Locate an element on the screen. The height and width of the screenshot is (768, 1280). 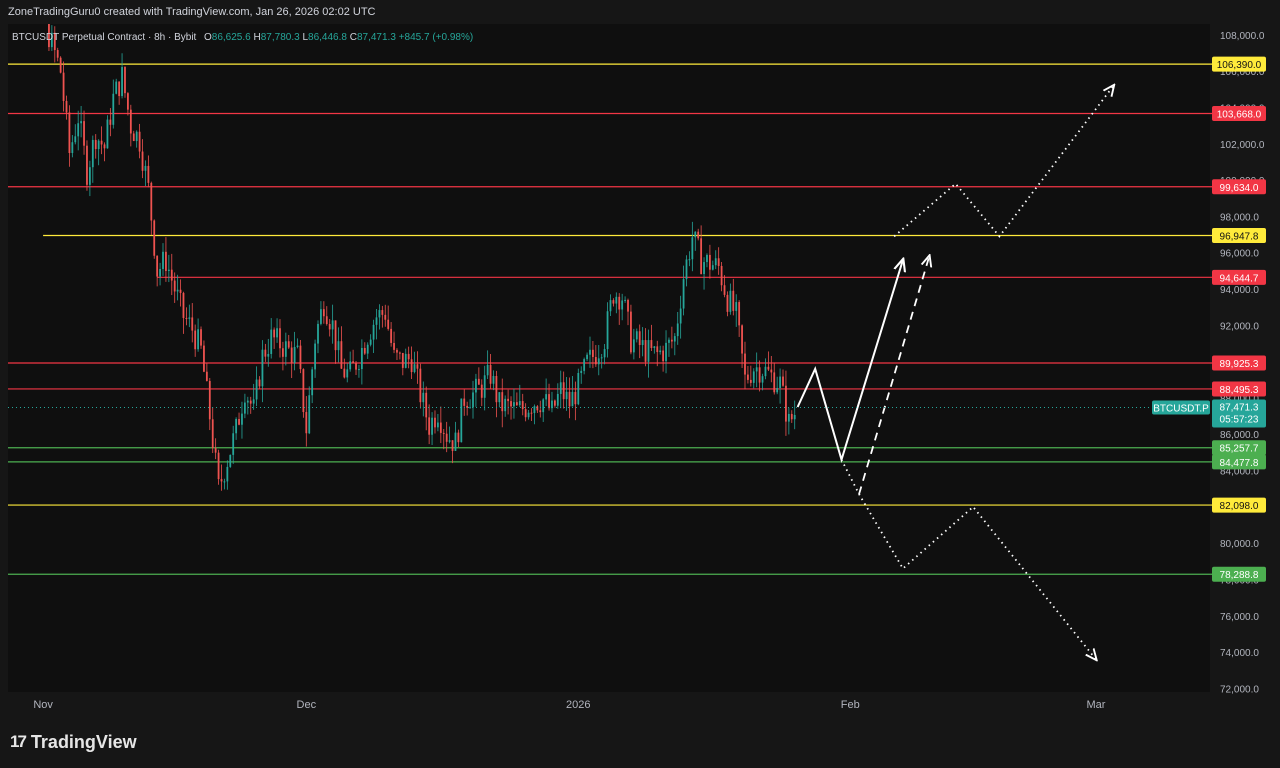
tradingview-logo: 17 TradingView is located at coordinates (73, 742).